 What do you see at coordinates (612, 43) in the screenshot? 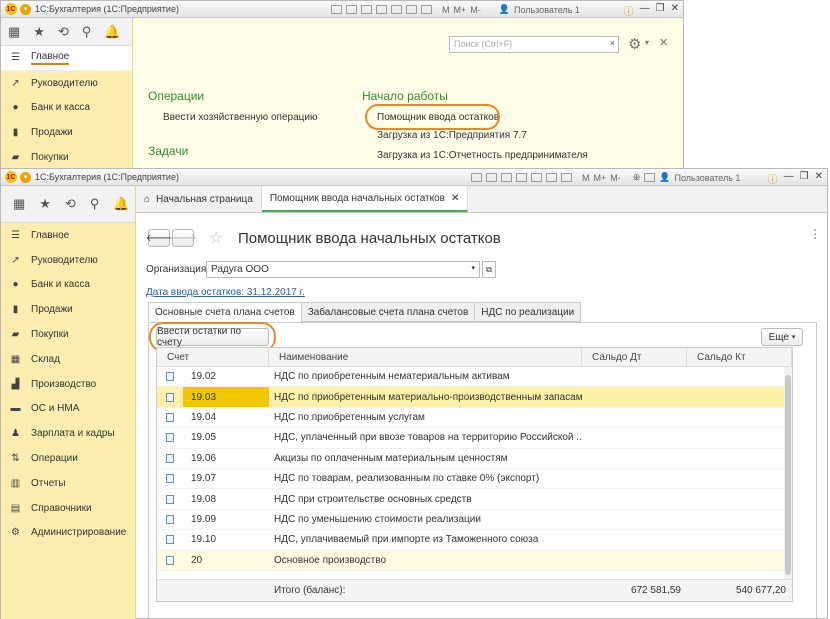
I see `clear-search-icon: ×` at bounding box center [612, 43].